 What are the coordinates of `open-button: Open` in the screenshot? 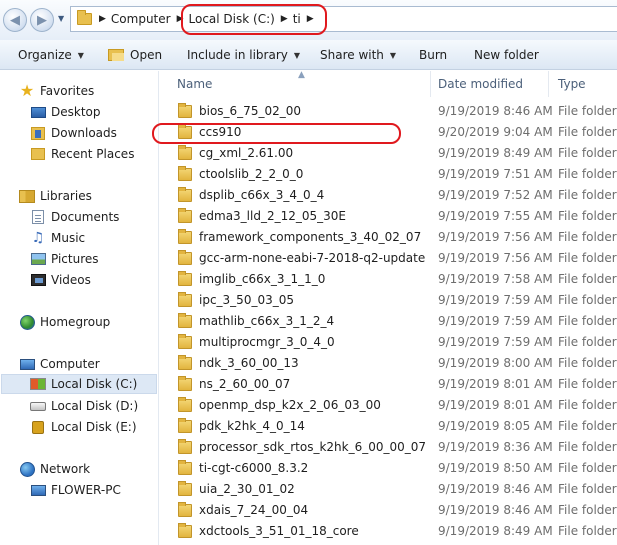 It's located at (135, 55).